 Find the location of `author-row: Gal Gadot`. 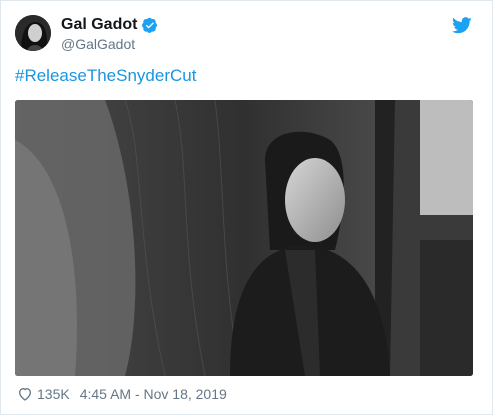

author-row: Gal Gadot is located at coordinates (109, 25).